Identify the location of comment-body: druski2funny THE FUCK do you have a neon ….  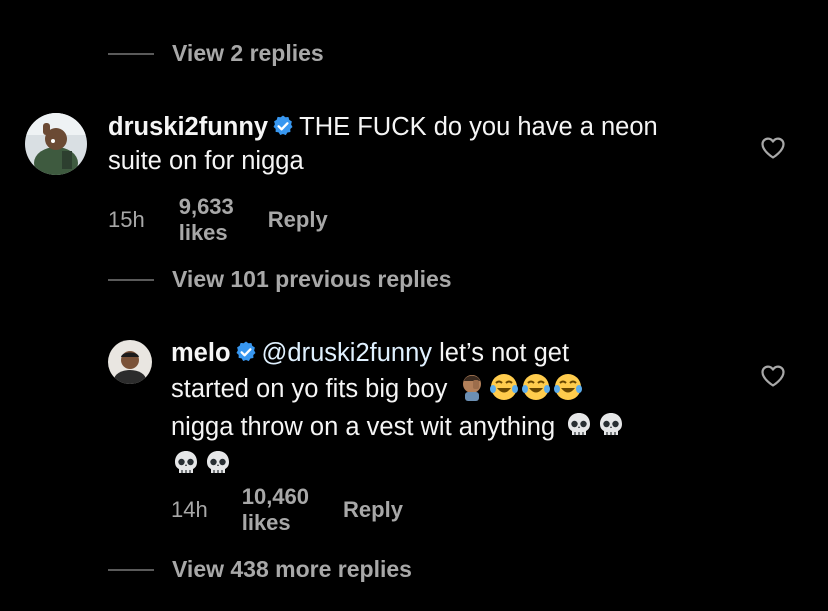
(428, 144).